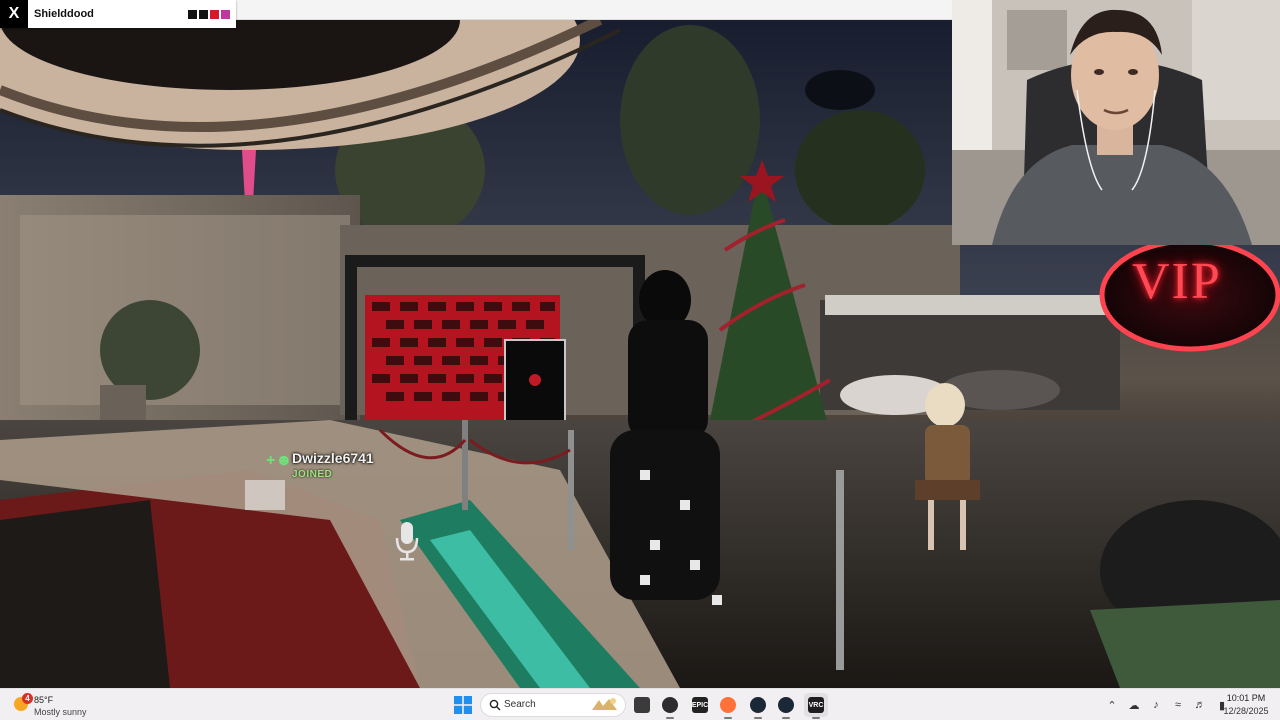  Describe the element at coordinates (44, 700) in the screenshot. I see `weather-temperature: 85°F` at that location.